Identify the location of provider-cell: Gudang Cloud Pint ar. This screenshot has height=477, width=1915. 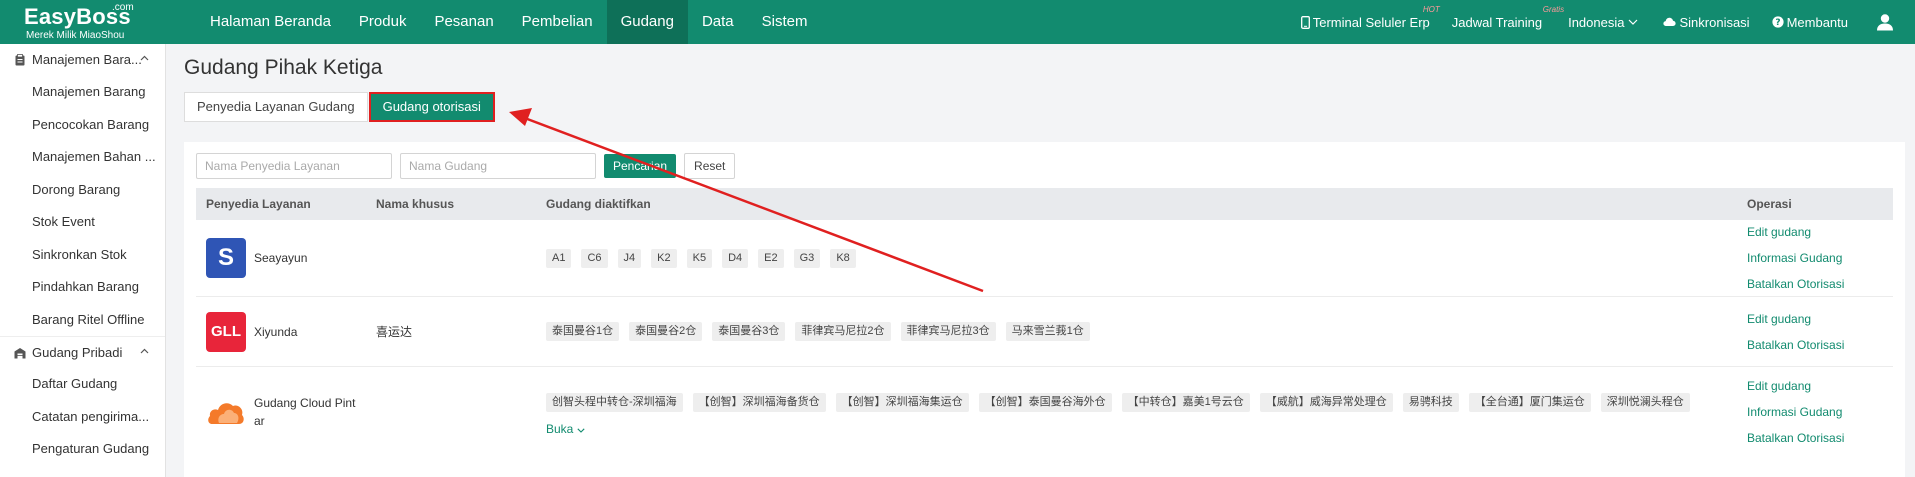
(281, 412).